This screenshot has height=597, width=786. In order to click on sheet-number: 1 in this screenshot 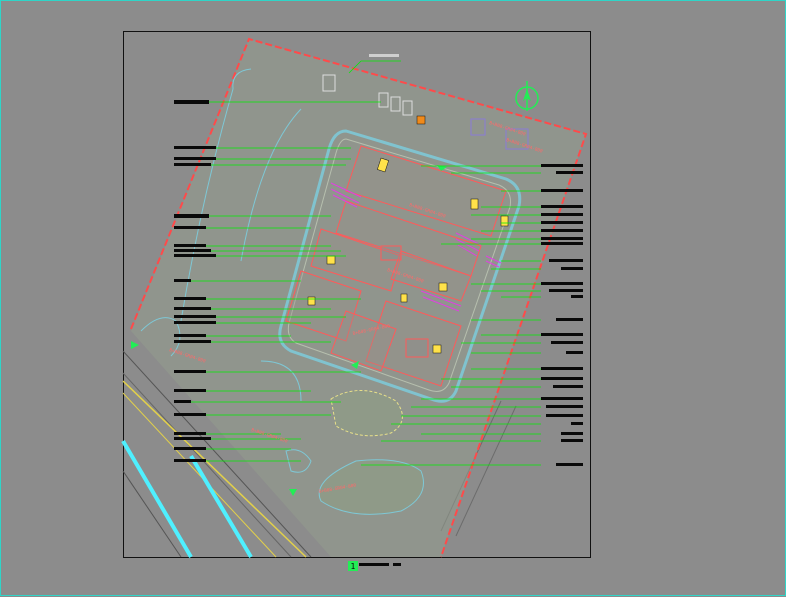, I will do `click(353, 566)`.